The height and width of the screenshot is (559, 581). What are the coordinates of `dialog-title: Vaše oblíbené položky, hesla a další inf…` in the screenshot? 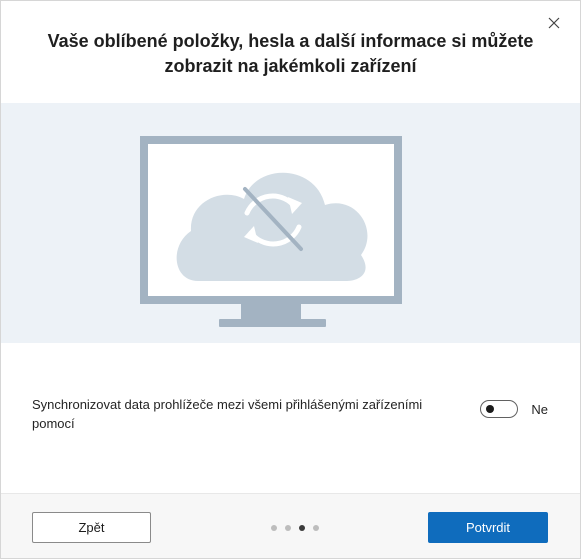 It's located at (290, 53).